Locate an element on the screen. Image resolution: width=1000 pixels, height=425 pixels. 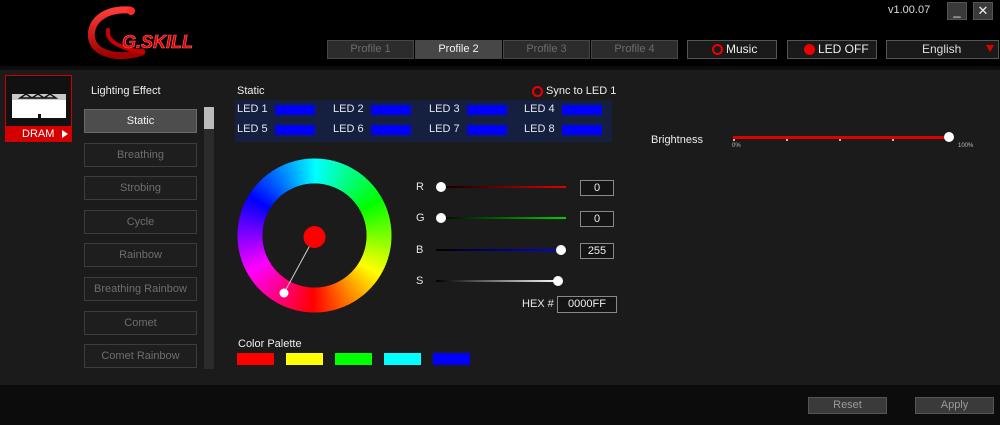
color-wheel is located at coordinates (314, 235).